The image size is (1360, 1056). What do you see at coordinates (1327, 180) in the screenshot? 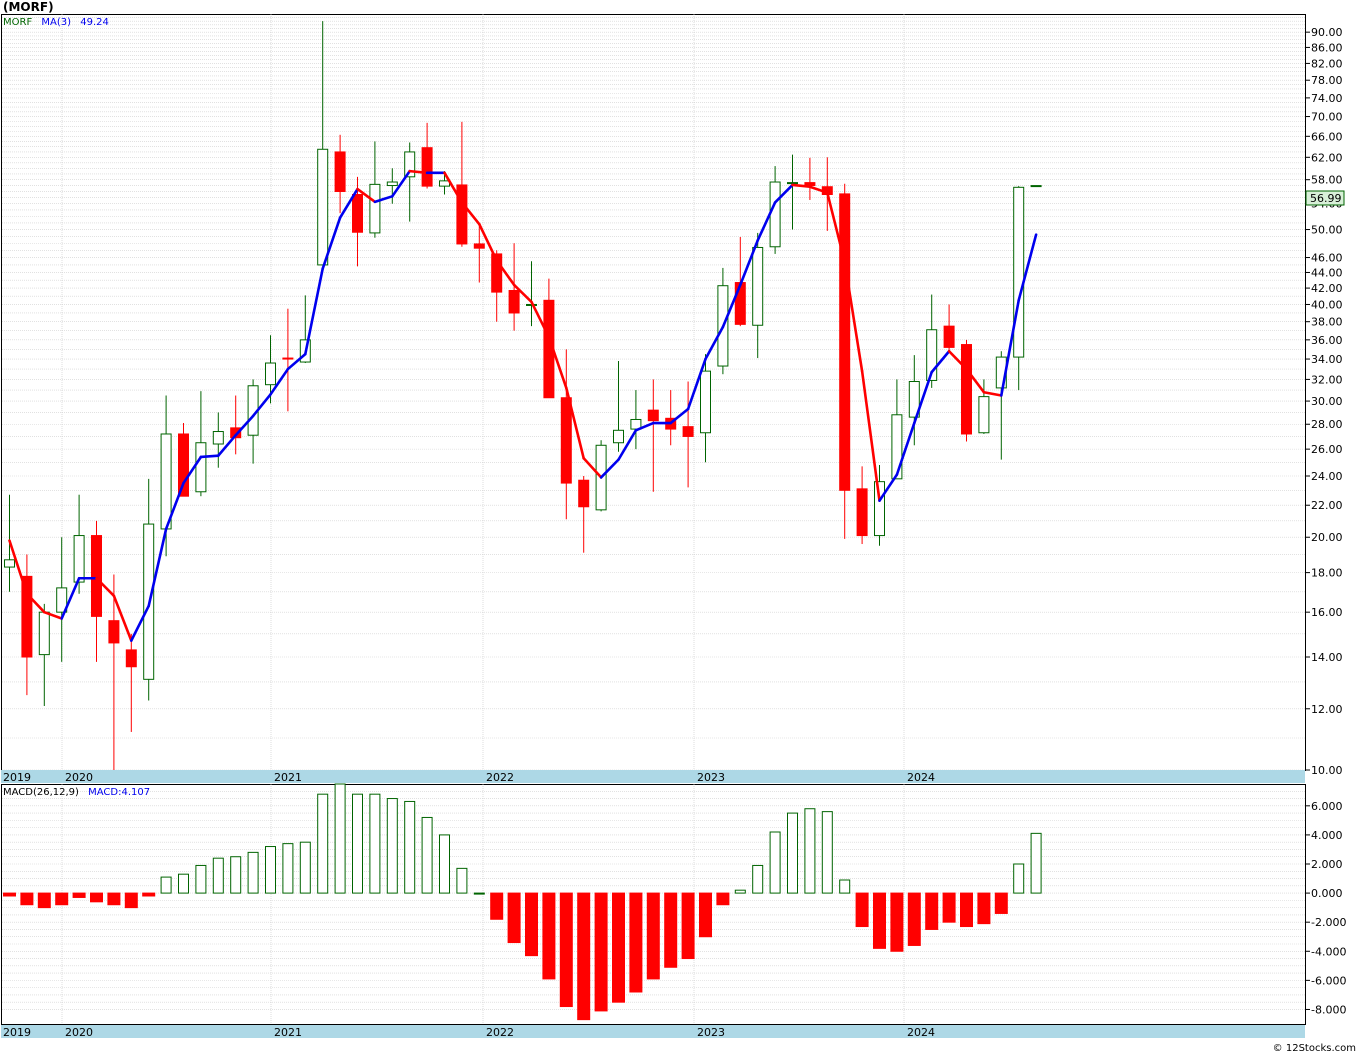
I see `price-tick-label: 58.00` at bounding box center [1327, 180].